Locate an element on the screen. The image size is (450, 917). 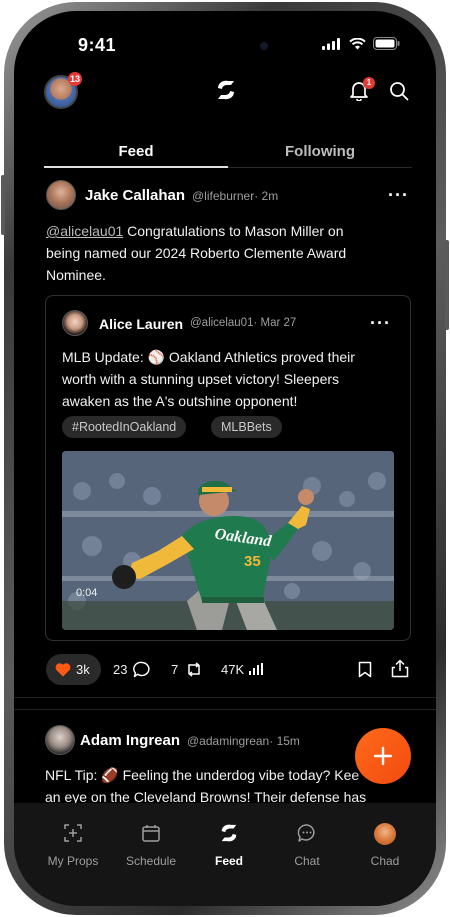
nav-chad: Chad is located at coordinates (385, 861).